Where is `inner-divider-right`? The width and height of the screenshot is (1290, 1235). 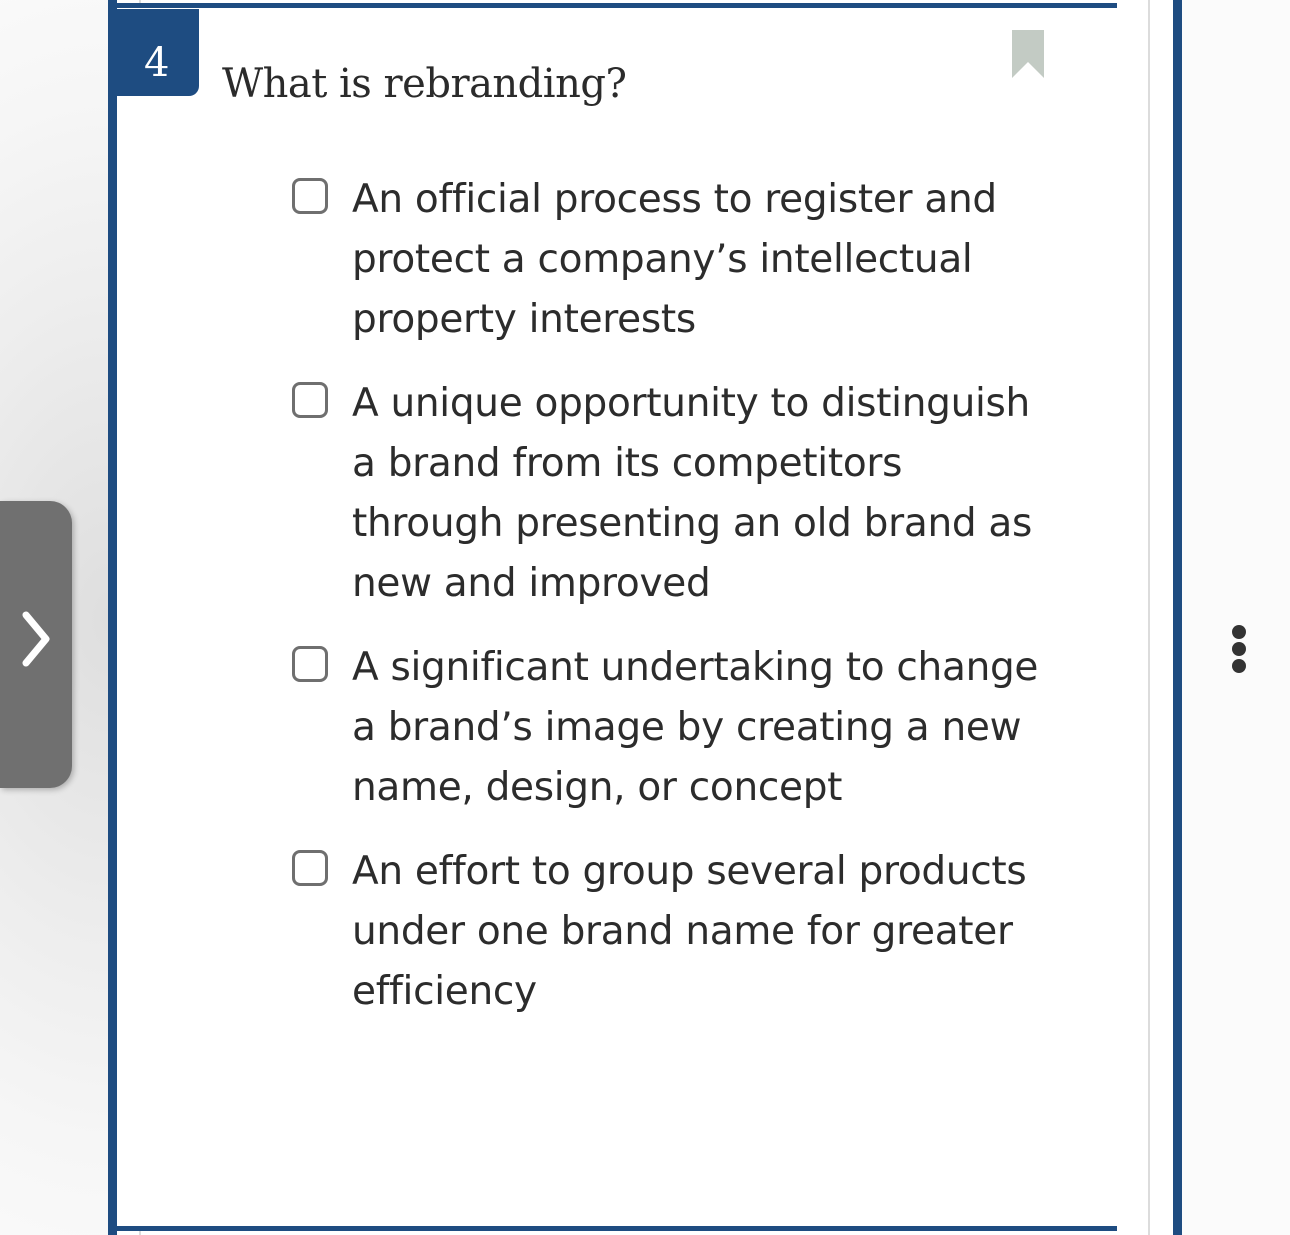
inner-divider-right is located at coordinates (1149, 617).